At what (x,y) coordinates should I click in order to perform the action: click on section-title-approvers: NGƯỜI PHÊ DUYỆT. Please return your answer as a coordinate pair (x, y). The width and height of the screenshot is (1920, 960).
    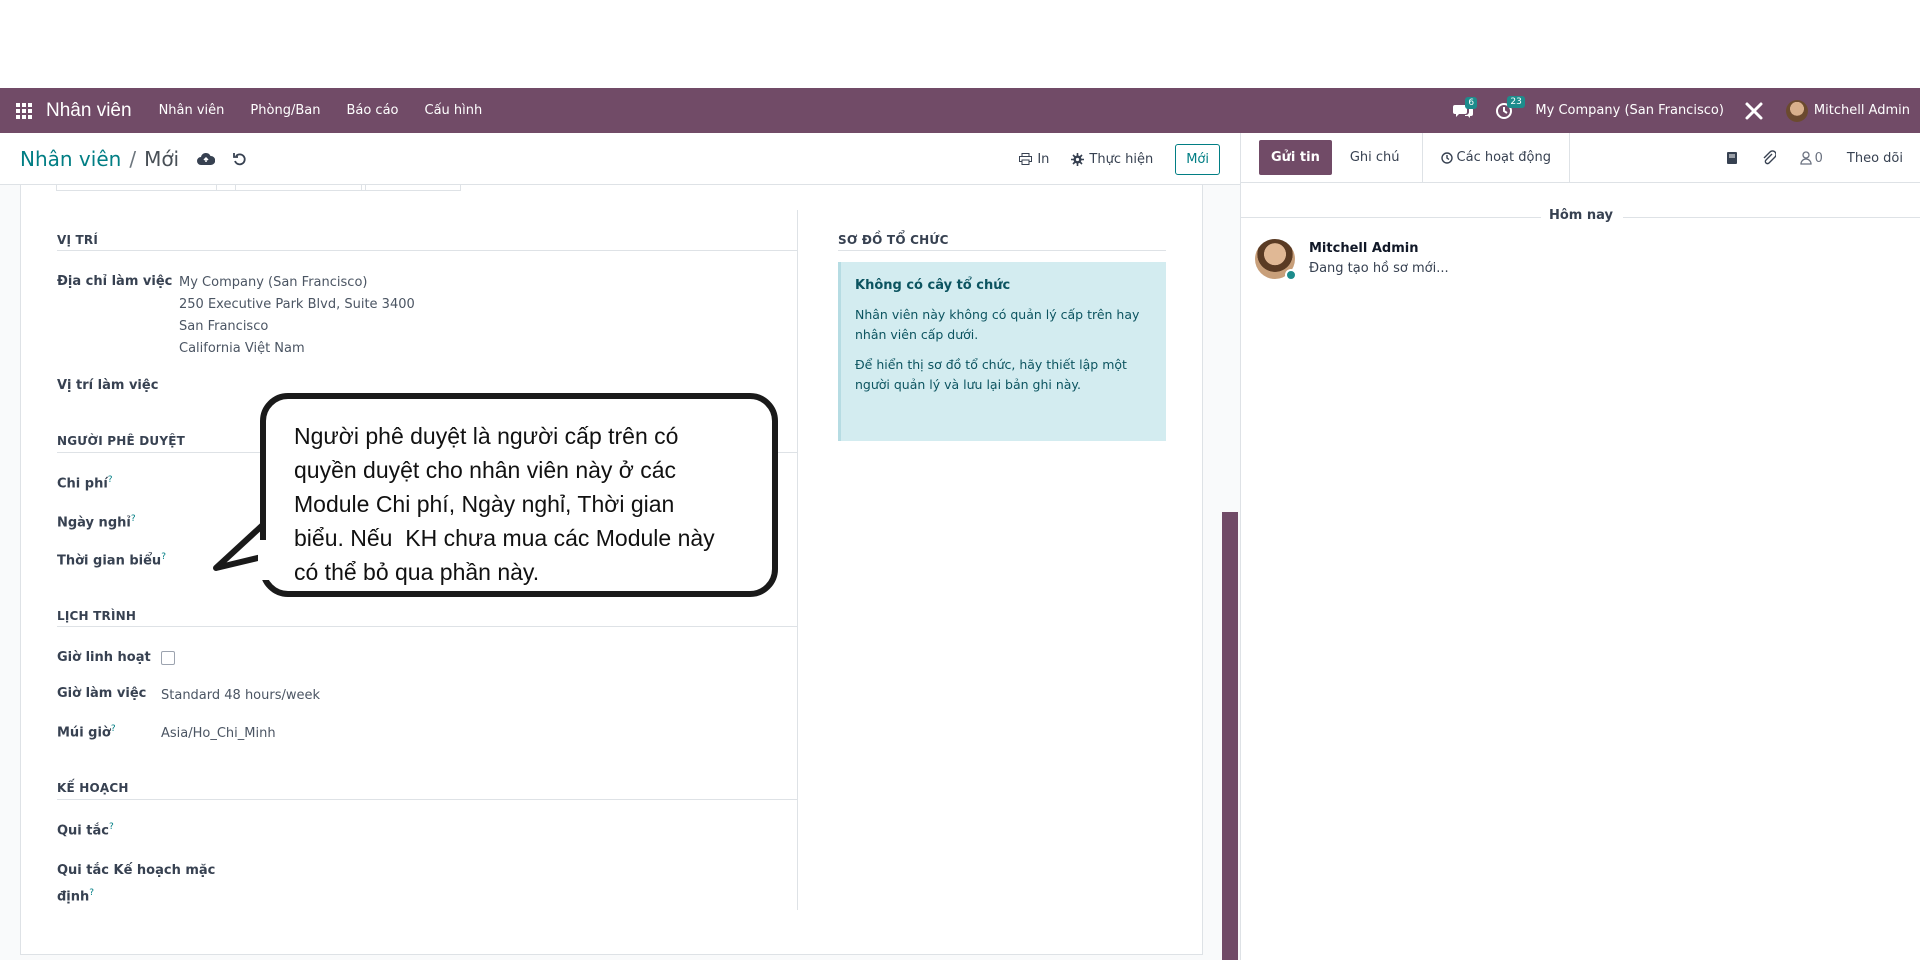
    Looking at the image, I should click on (121, 441).